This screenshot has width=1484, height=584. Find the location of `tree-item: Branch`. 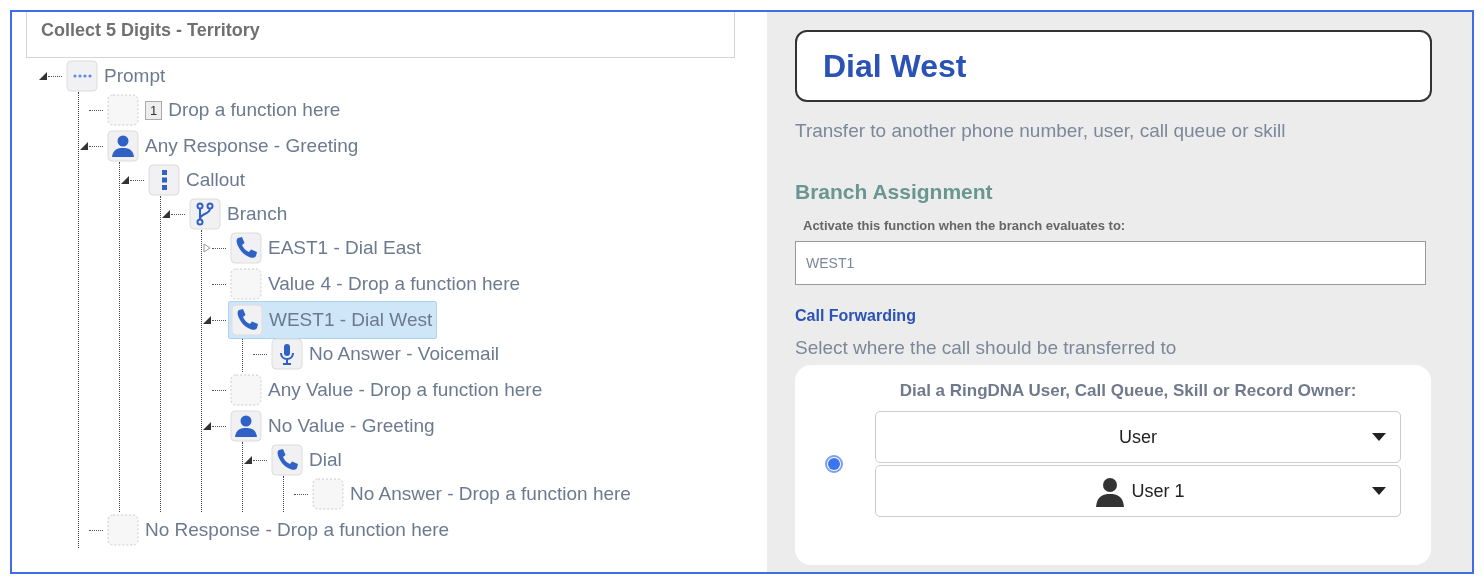

tree-item: Branch is located at coordinates (239, 214).